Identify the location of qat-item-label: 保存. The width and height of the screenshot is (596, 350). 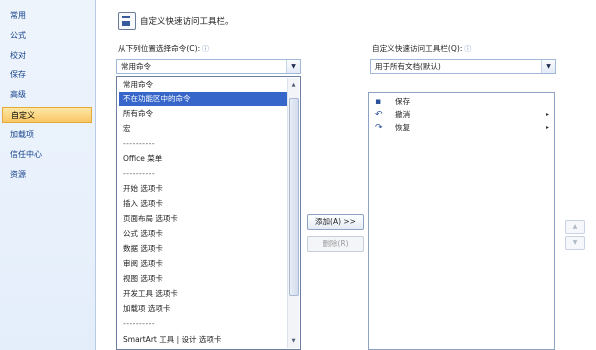
(403, 101).